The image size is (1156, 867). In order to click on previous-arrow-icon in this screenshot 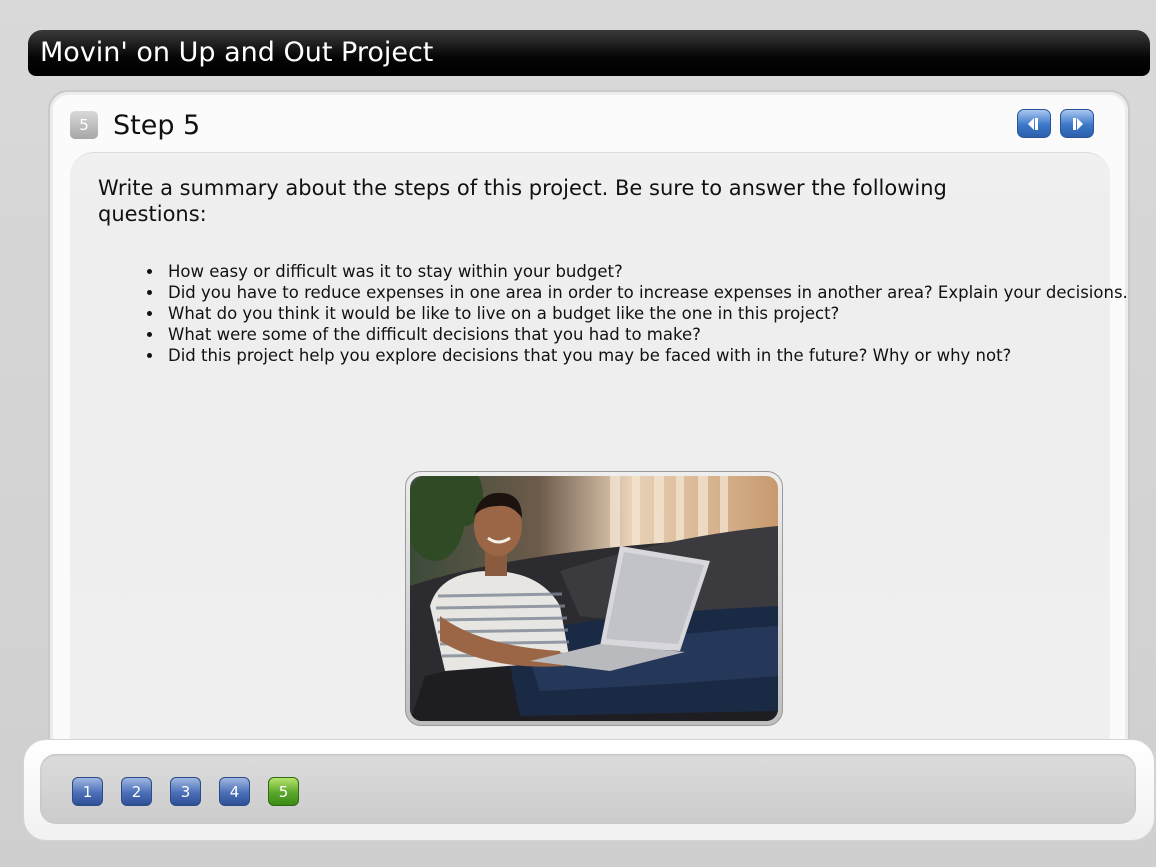, I will do `click(1033, 123)`.